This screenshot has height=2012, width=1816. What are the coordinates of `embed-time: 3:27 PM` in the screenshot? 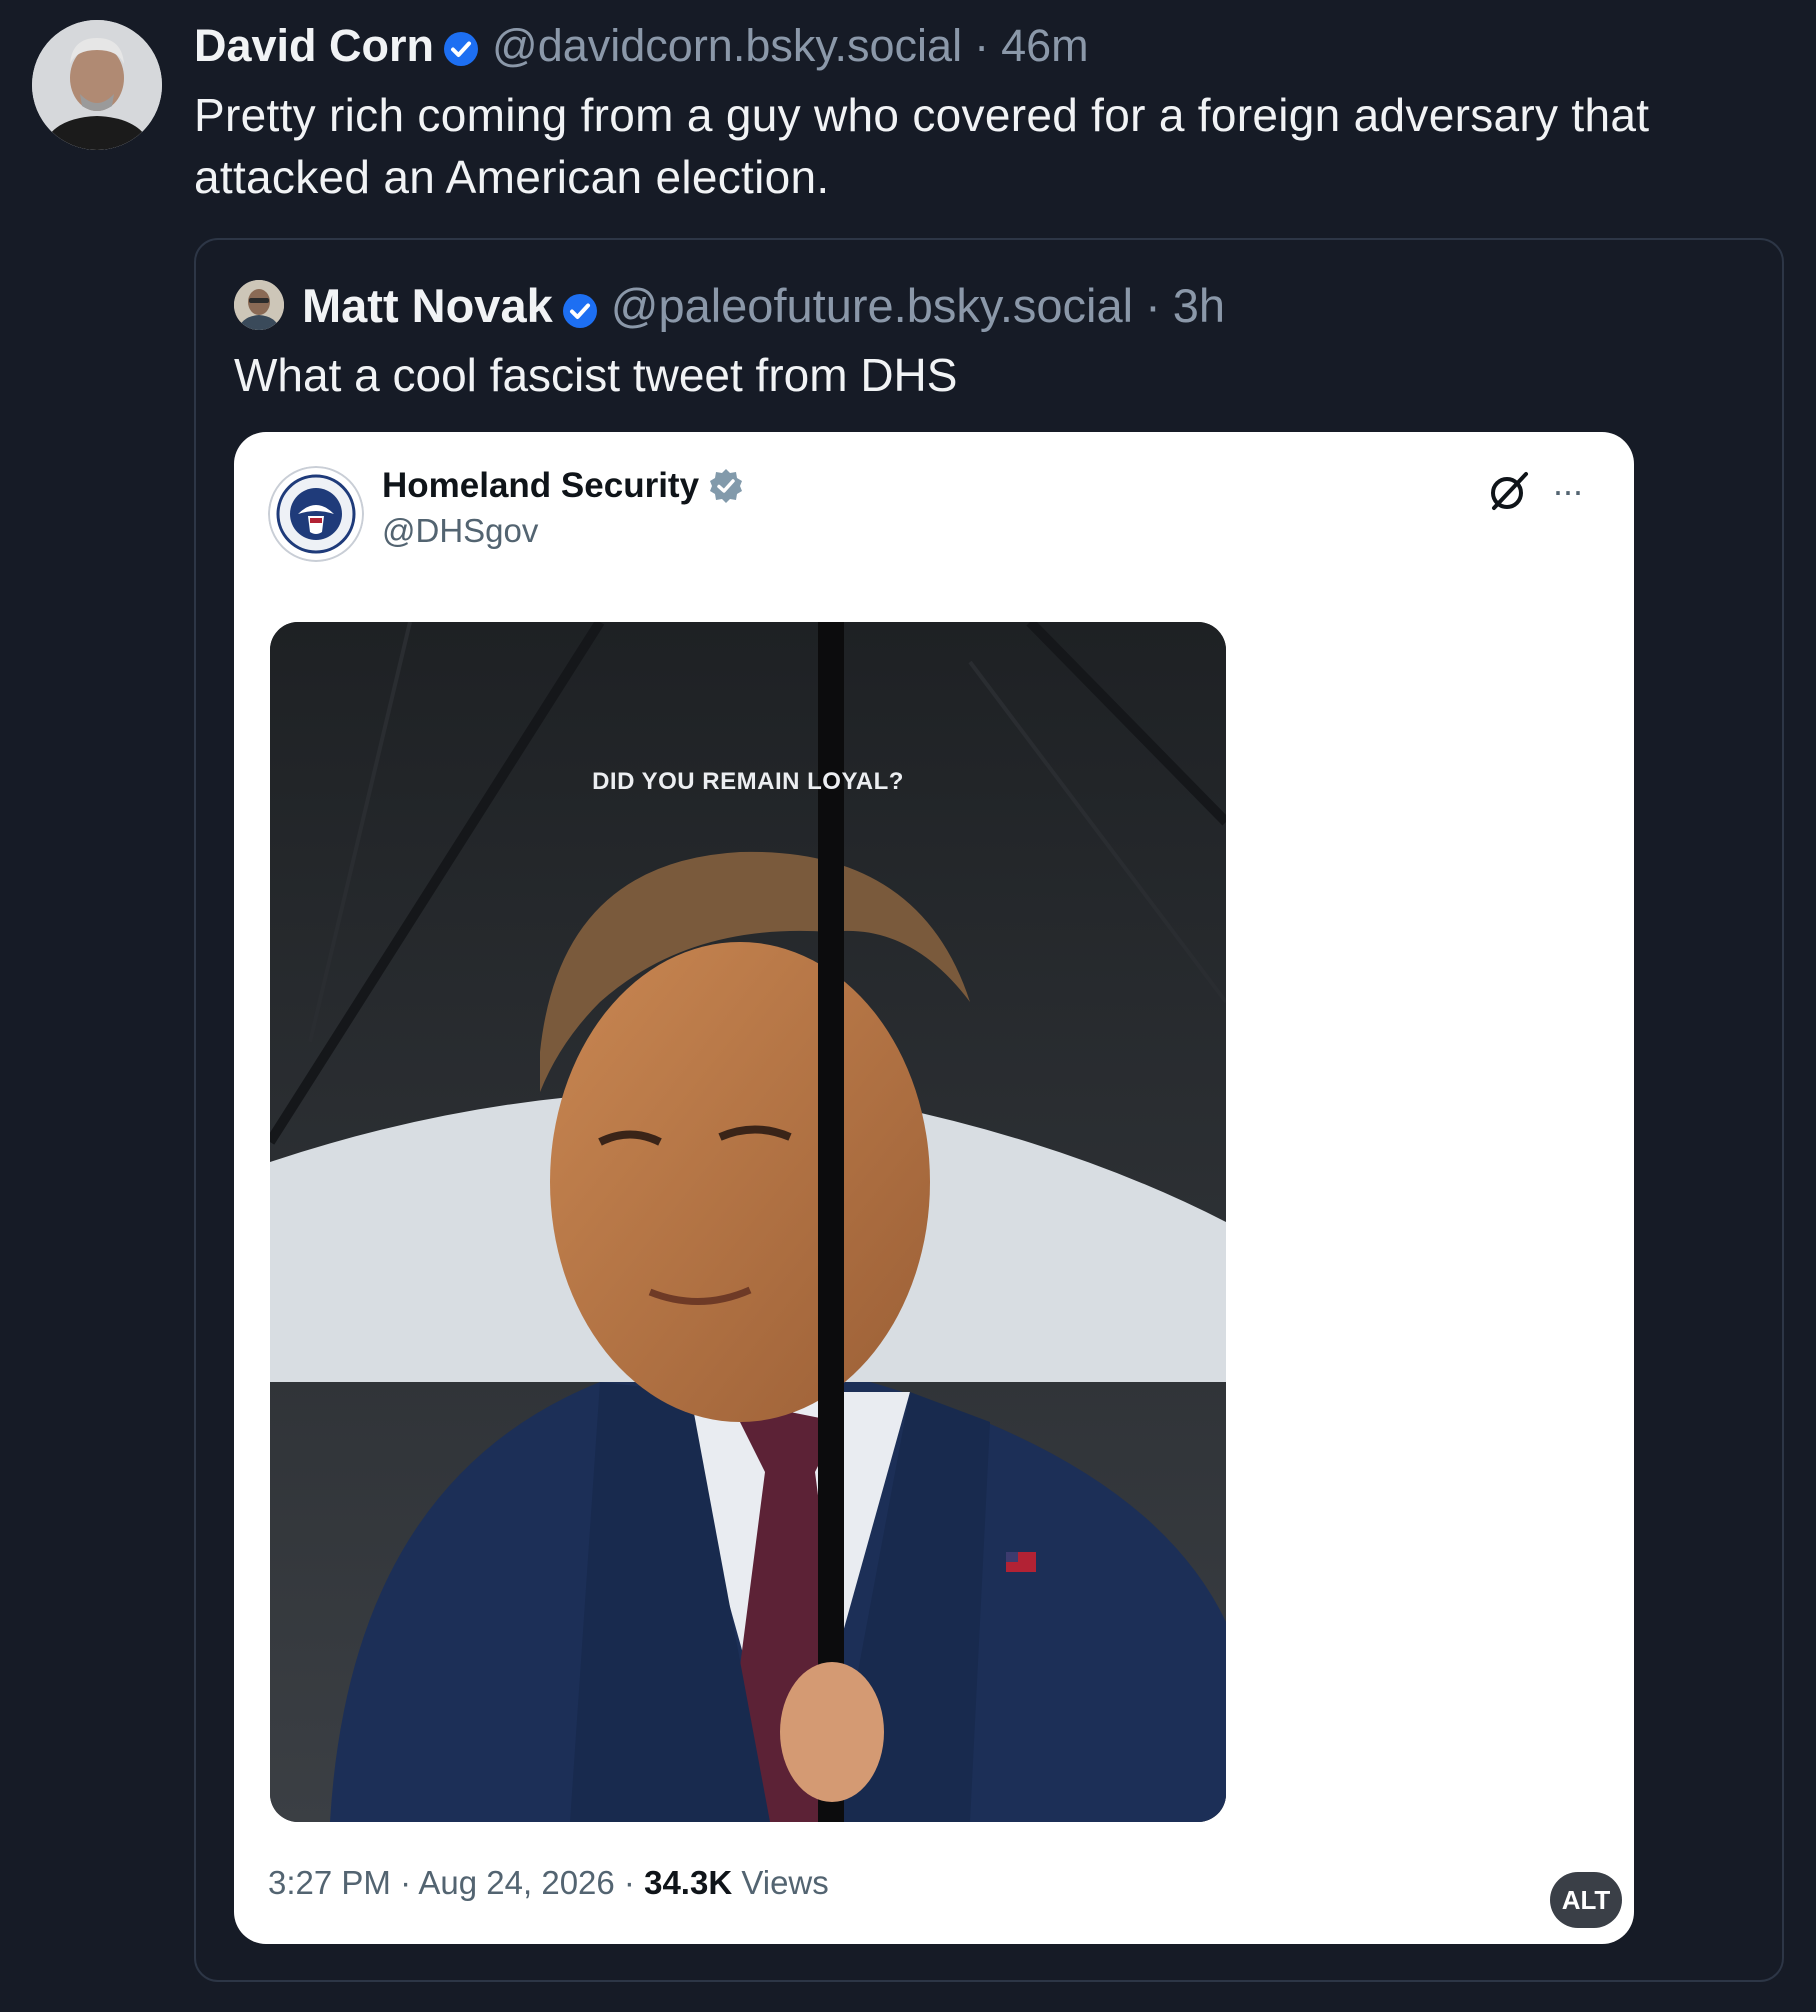 It's located at (329, 1882).